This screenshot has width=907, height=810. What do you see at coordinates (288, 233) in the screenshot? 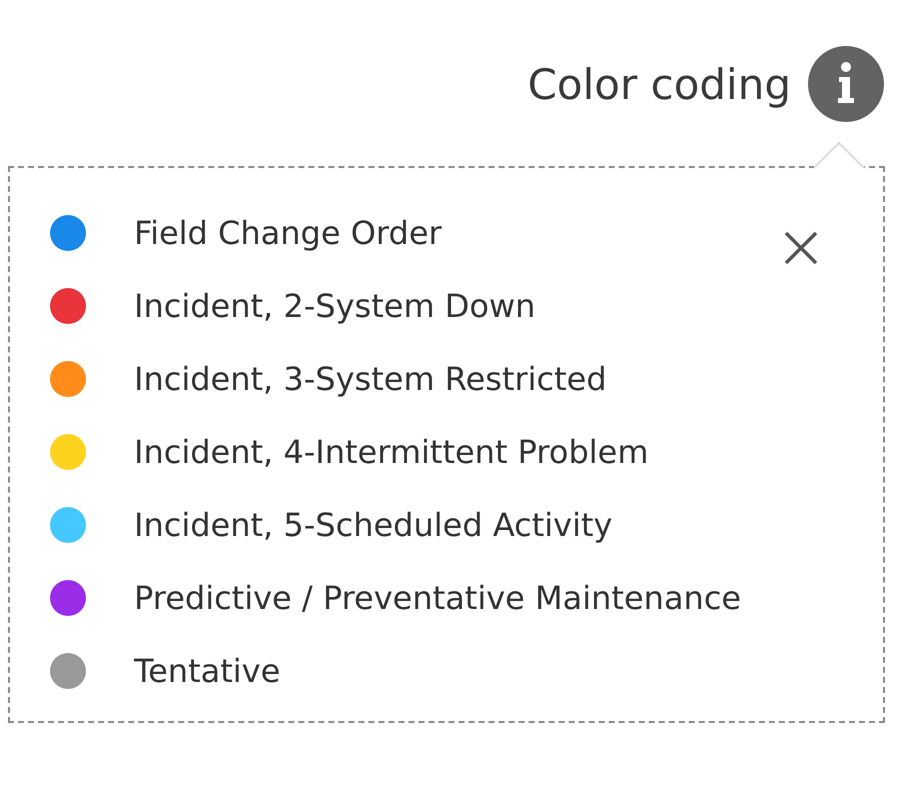
I see `legend-label: Field Change Order` at bounding box center [288, 233].